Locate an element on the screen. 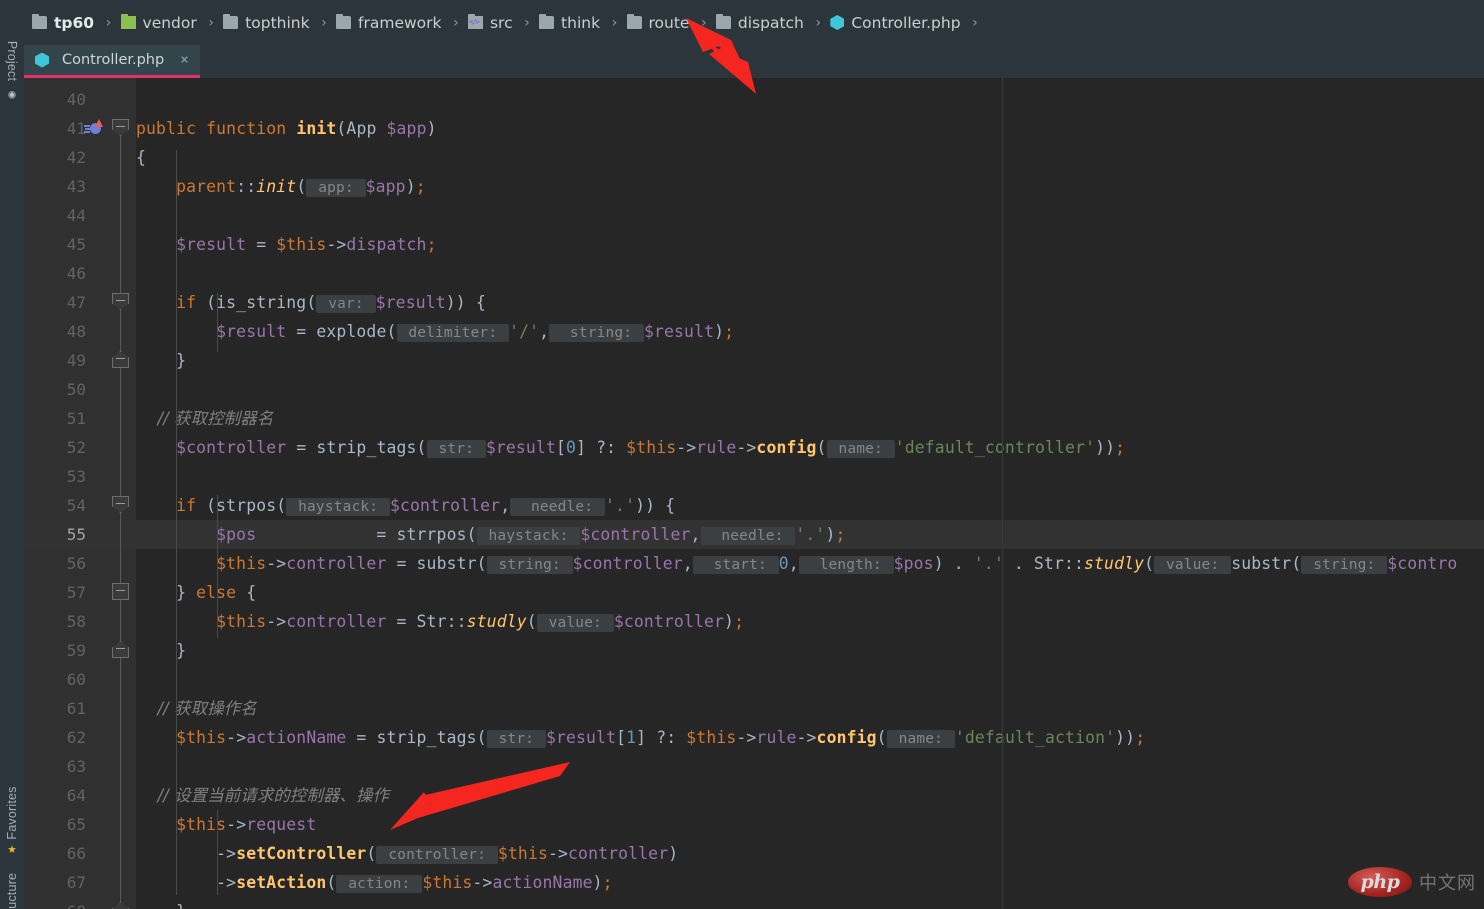  close-icon: × is located at coordinates (184, 60).